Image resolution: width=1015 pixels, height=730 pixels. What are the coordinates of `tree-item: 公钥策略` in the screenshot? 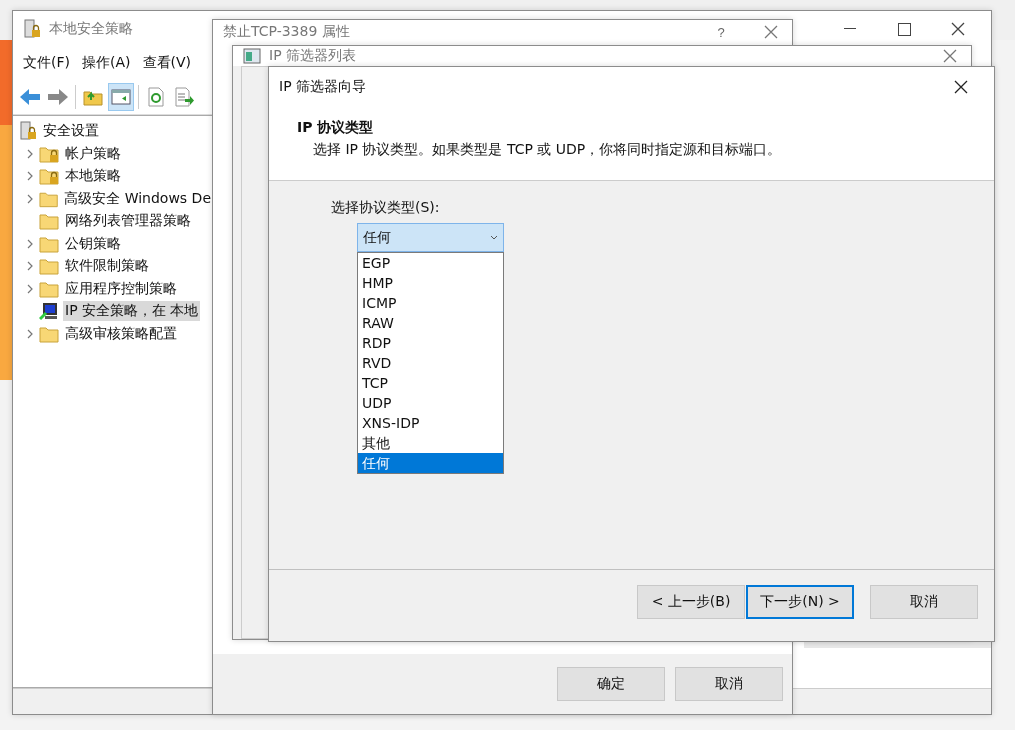 It's located at (93, 243).